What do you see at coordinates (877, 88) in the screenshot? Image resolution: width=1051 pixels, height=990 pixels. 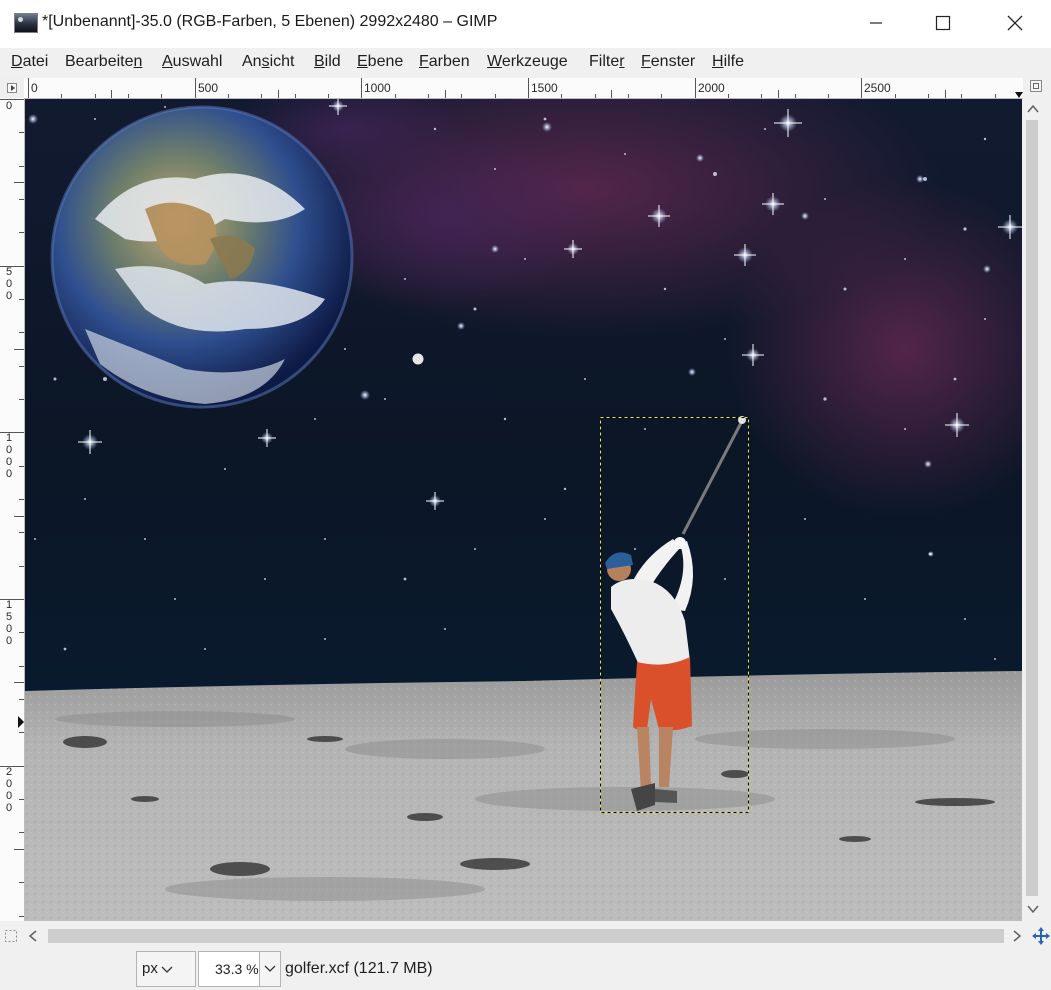 I see `ruler-label-2500: 2500` at bounding box center [877, 88].